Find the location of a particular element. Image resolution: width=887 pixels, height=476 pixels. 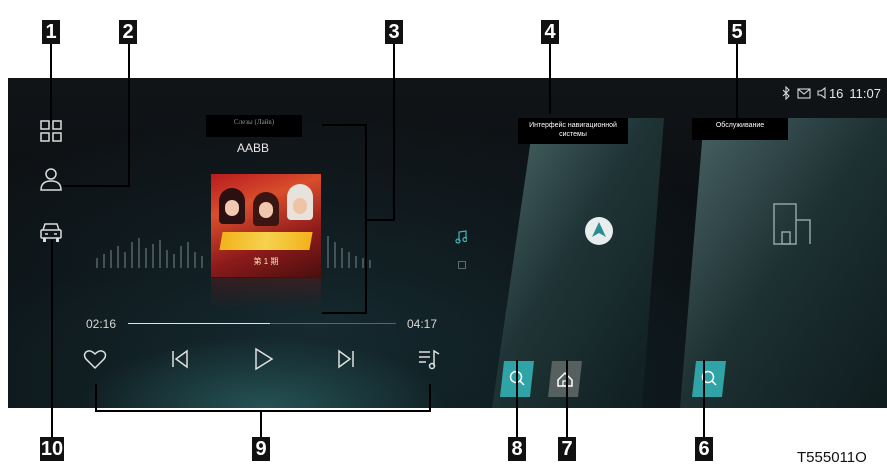

total-time: 04:17 is located at coordinates (422, 324).